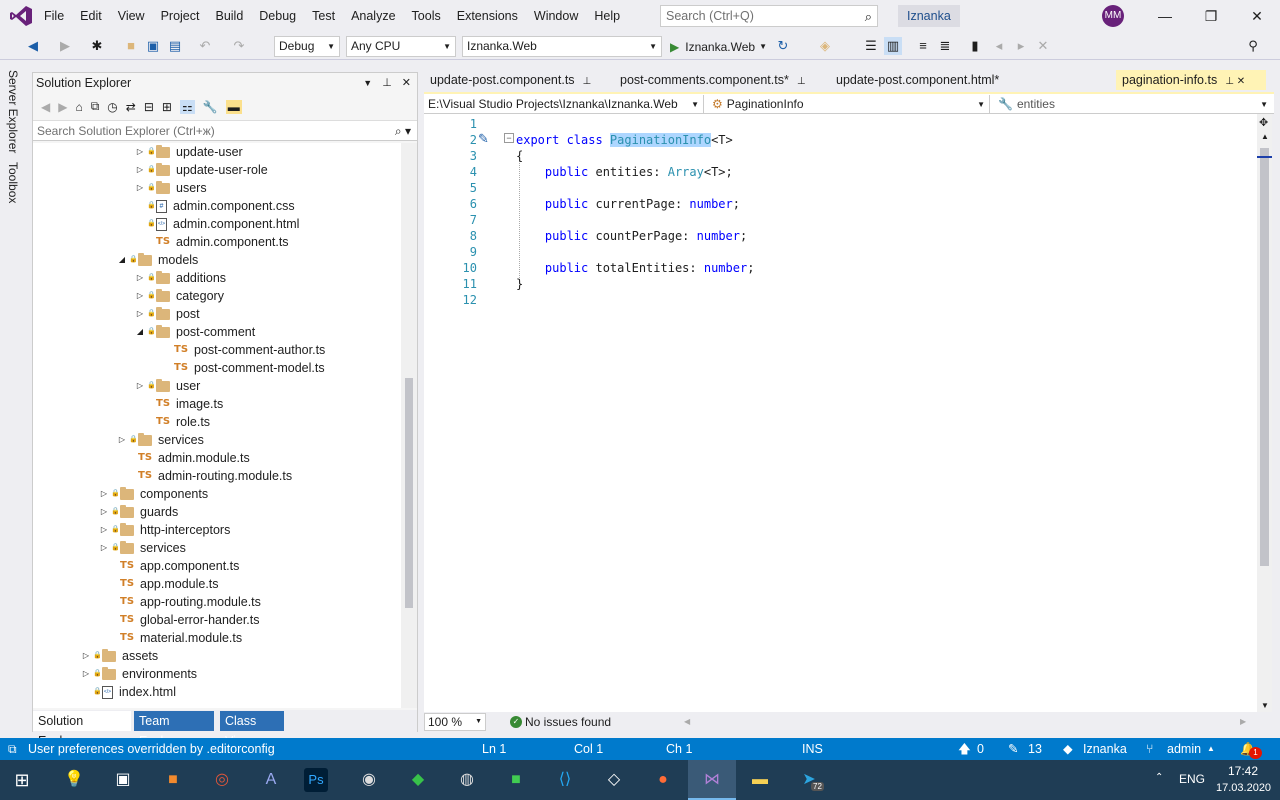 The width and height of the screenshot is (1280, 800). What do you see at coordinates (170, 638) in the screenshot?
I see `tree-item: TS material.module.ts` at bounding box center [170, 638].